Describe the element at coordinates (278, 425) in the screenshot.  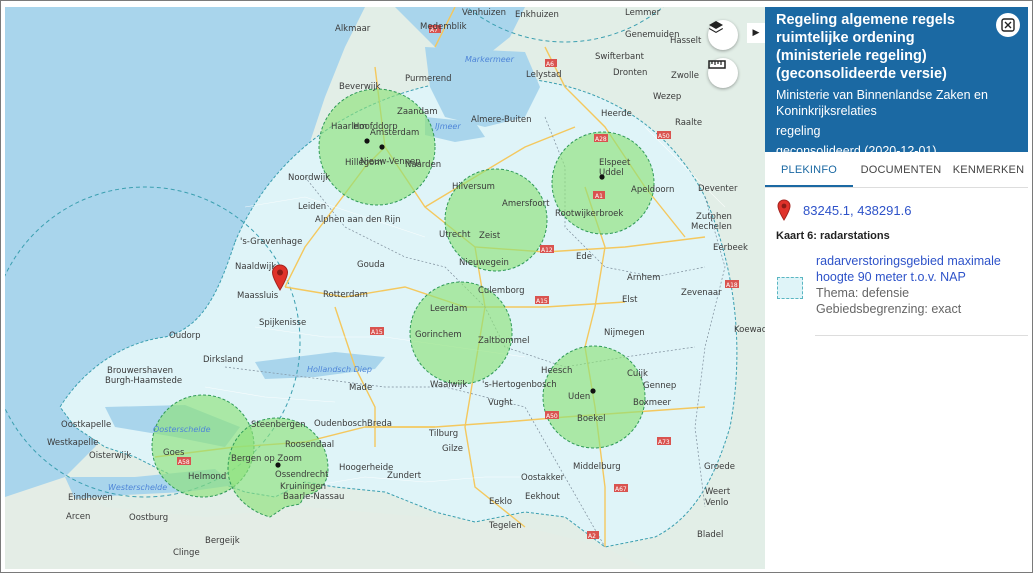
I see `place-label: Steenbergen` at that location.